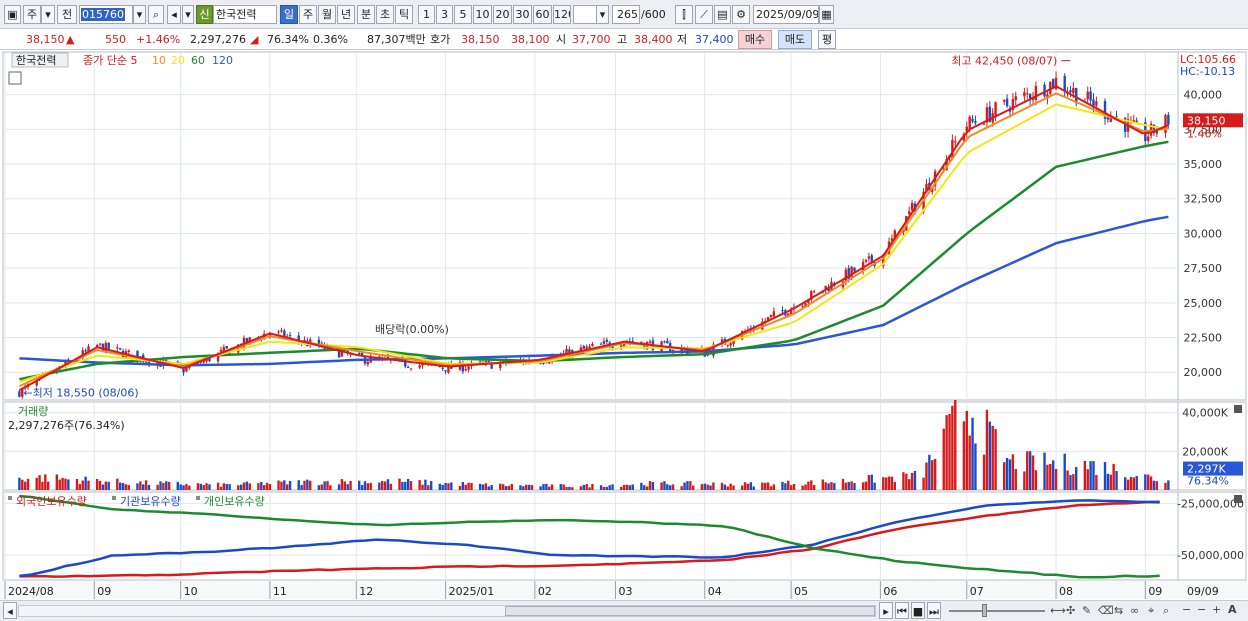 The image size is (1248, 621). Describe the element at coordinates (786, 14) in the screenshot. I see `date-input: 2025/09/09` at that location.